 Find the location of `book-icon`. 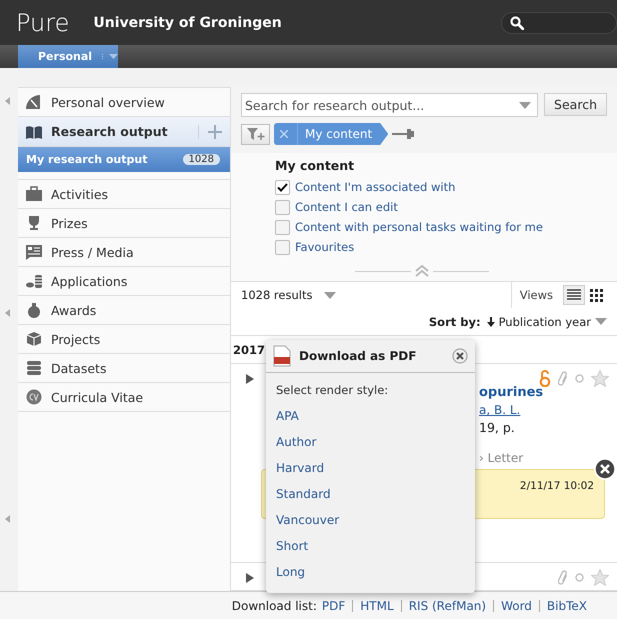

book-icon is located at coordinates (34, 132).